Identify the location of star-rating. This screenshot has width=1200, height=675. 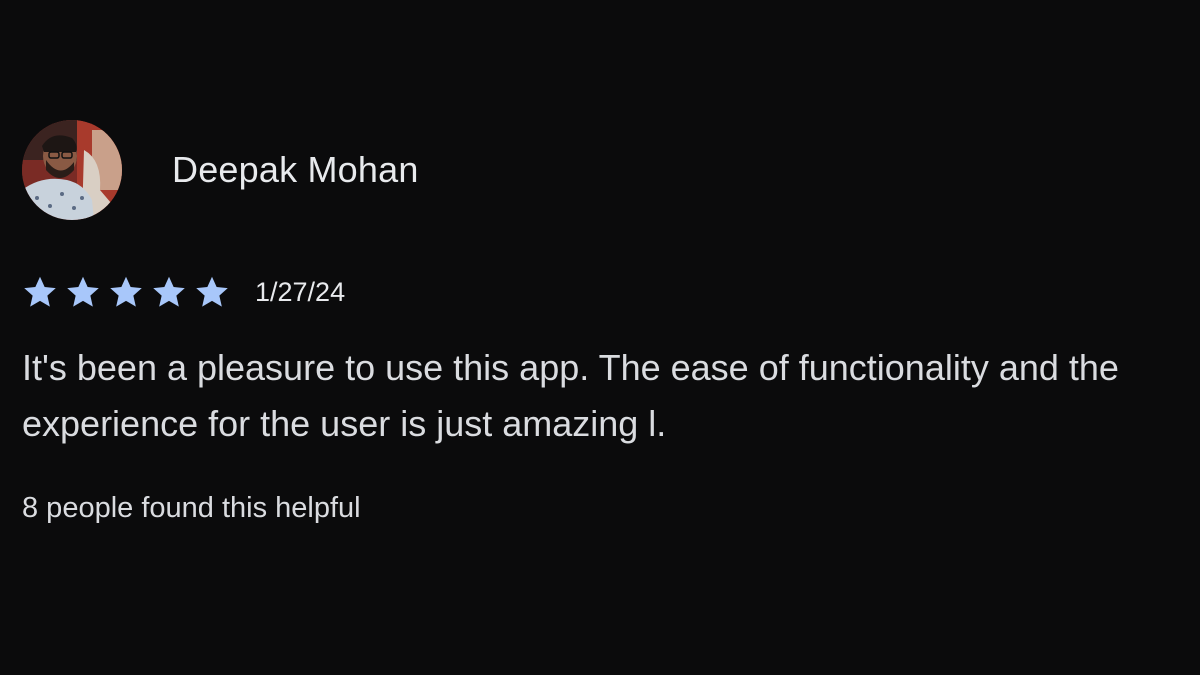
(126, 292).